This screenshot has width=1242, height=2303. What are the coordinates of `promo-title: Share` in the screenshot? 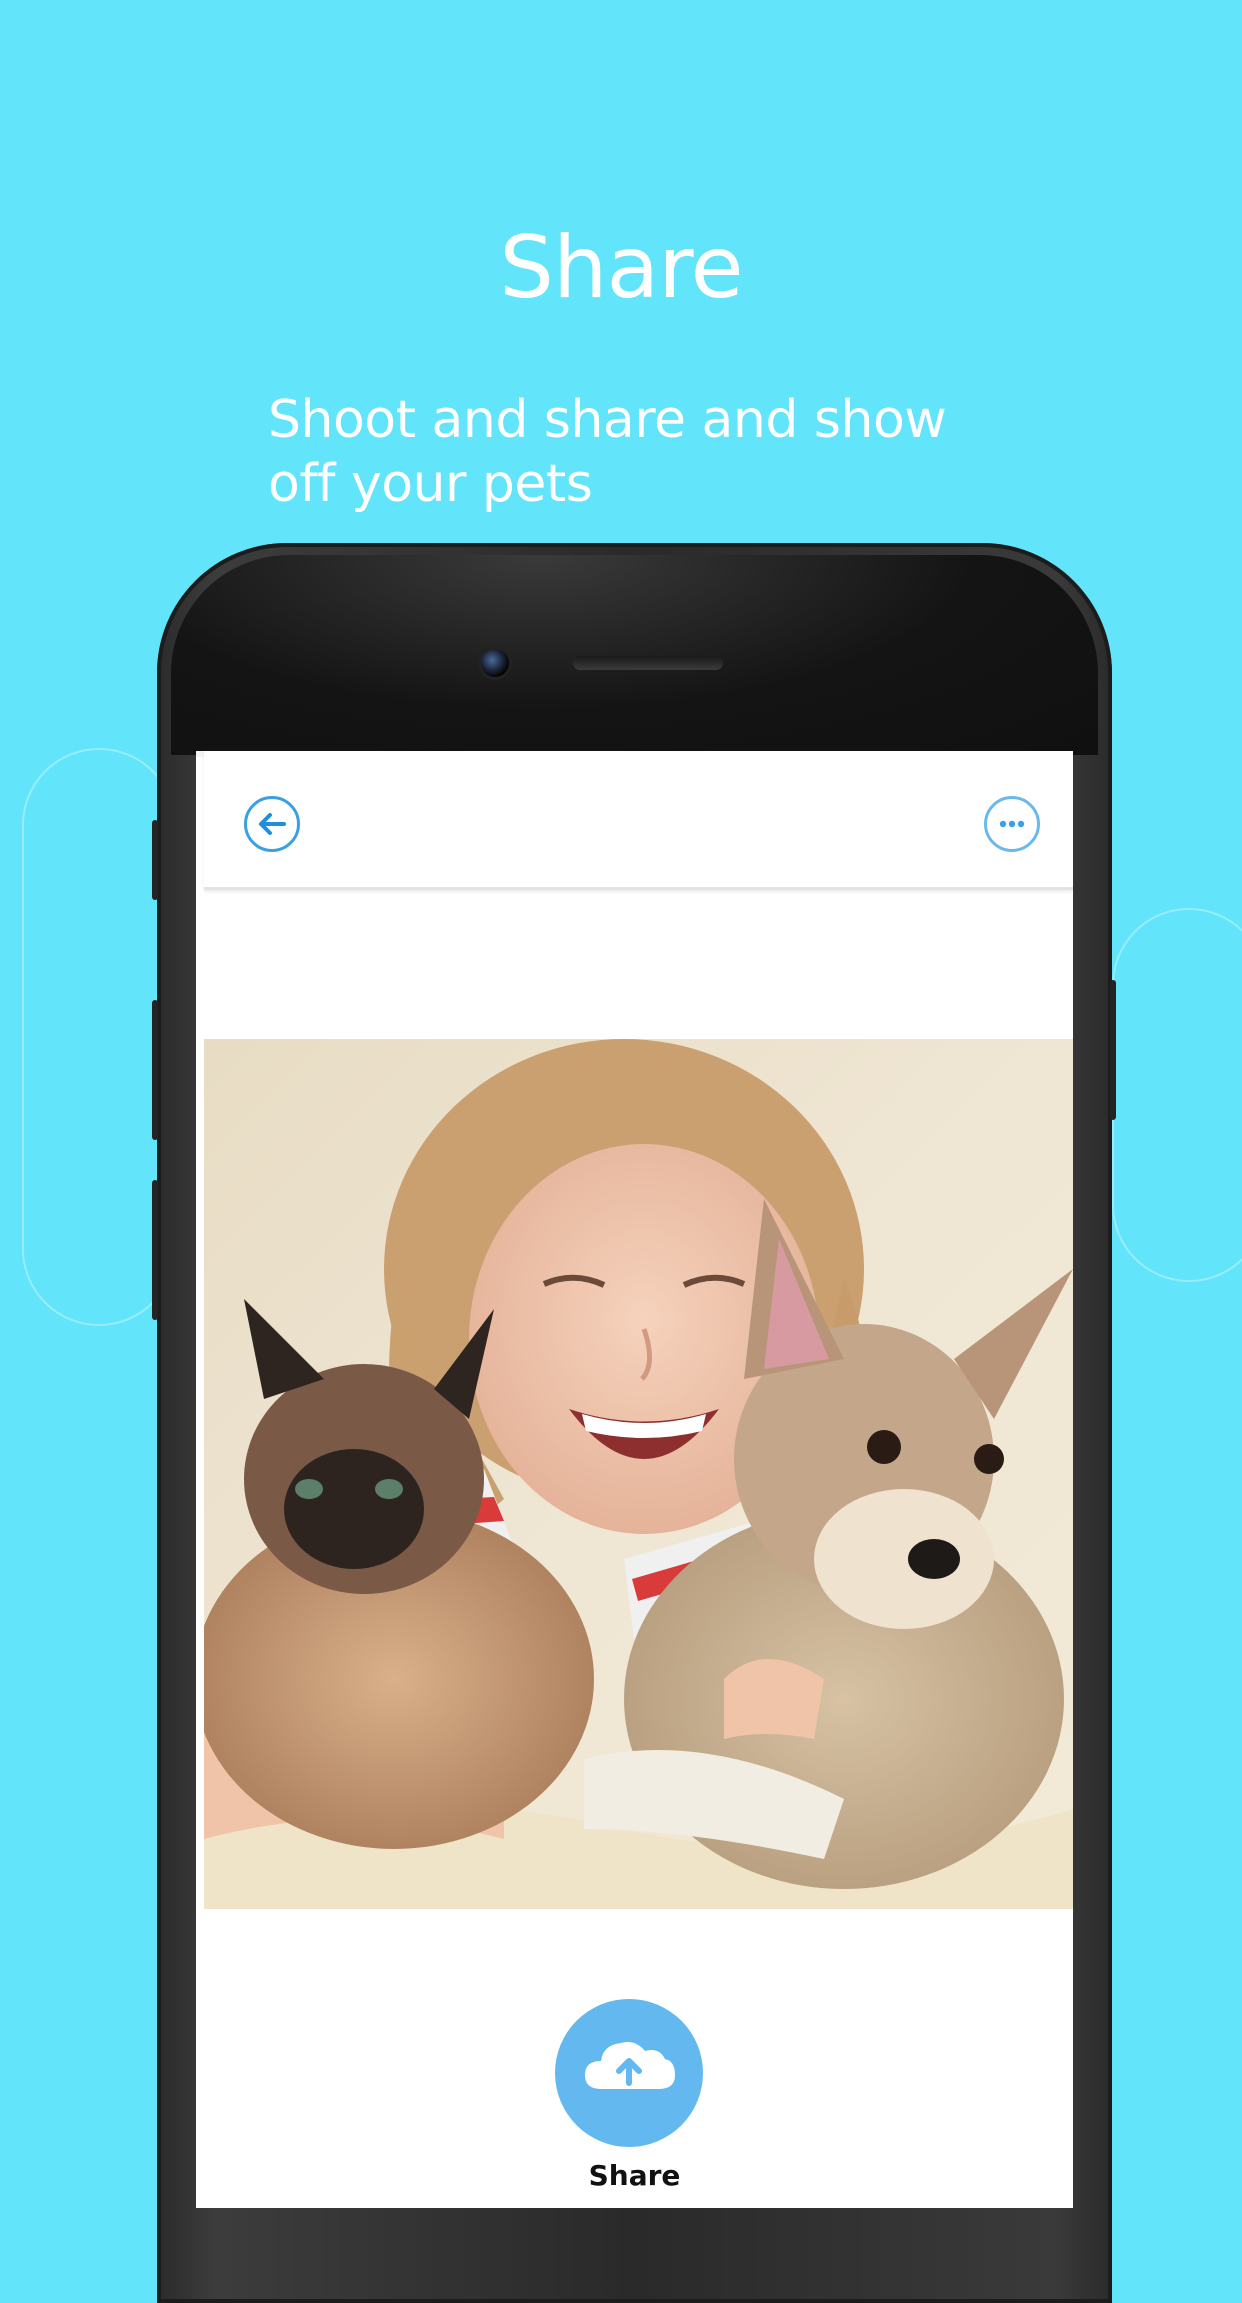 It's located at (621, 268).